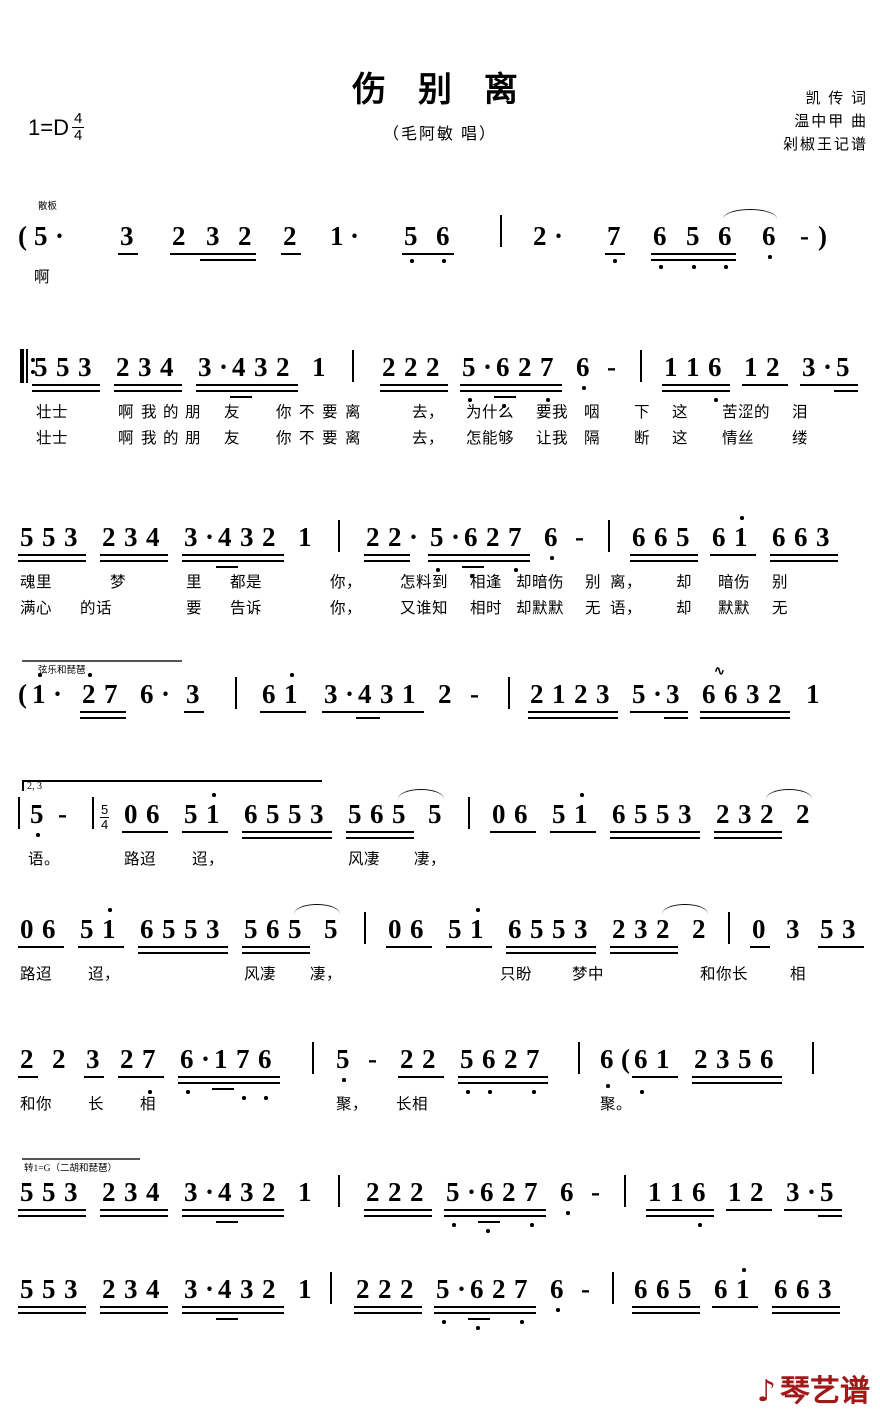  I want to click on watermark-logo: ♪ 琴艺谱, so click(813, 1392).